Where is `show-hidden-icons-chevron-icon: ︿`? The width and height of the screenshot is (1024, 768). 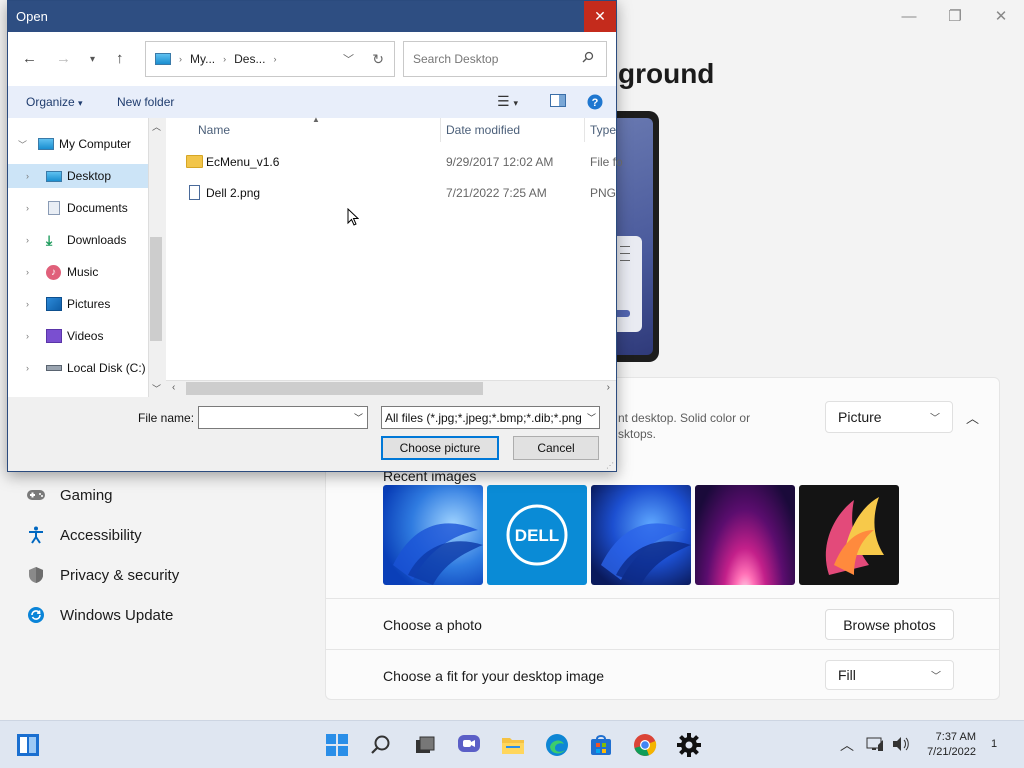 show-hidden-icons-chevron-icon: ︿ is located at coordinates (847, 745).